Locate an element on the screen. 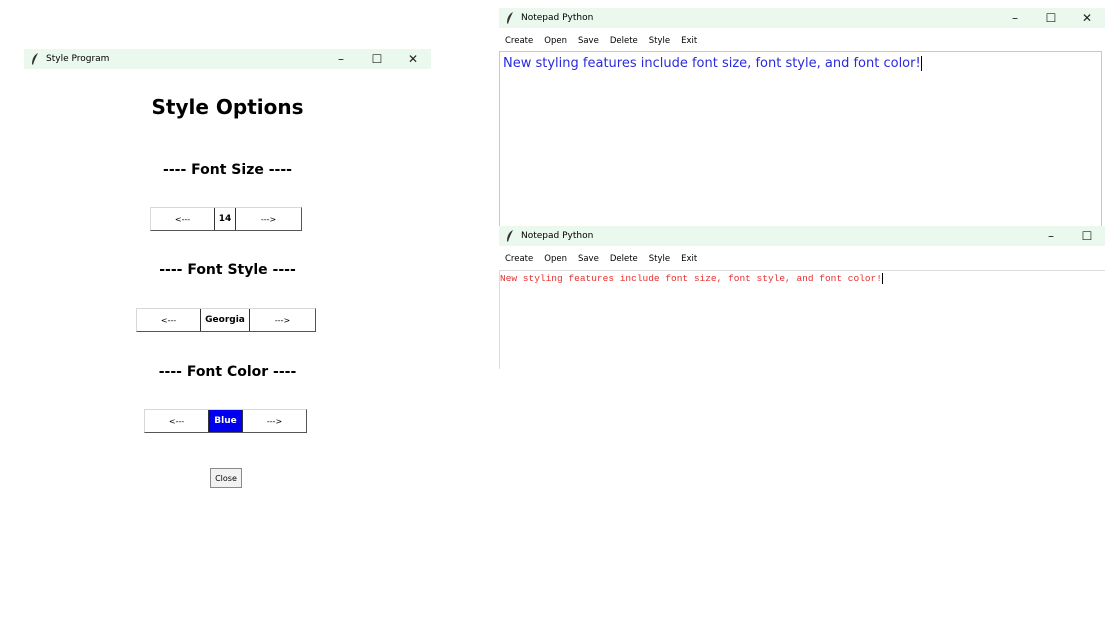  font-size-next-button: ---> is located at coordinates (268, 219).